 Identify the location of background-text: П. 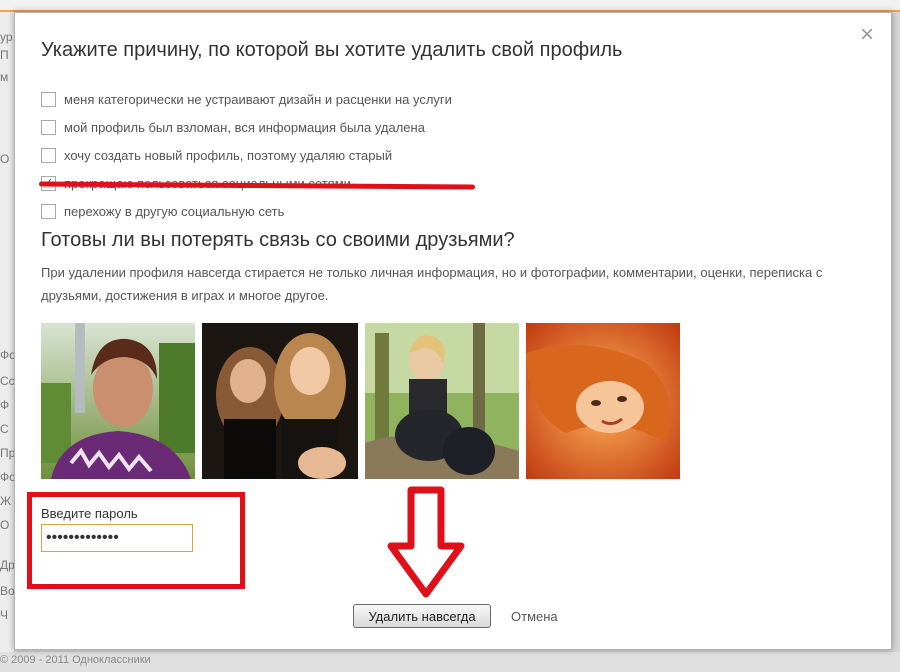
(4, 55).